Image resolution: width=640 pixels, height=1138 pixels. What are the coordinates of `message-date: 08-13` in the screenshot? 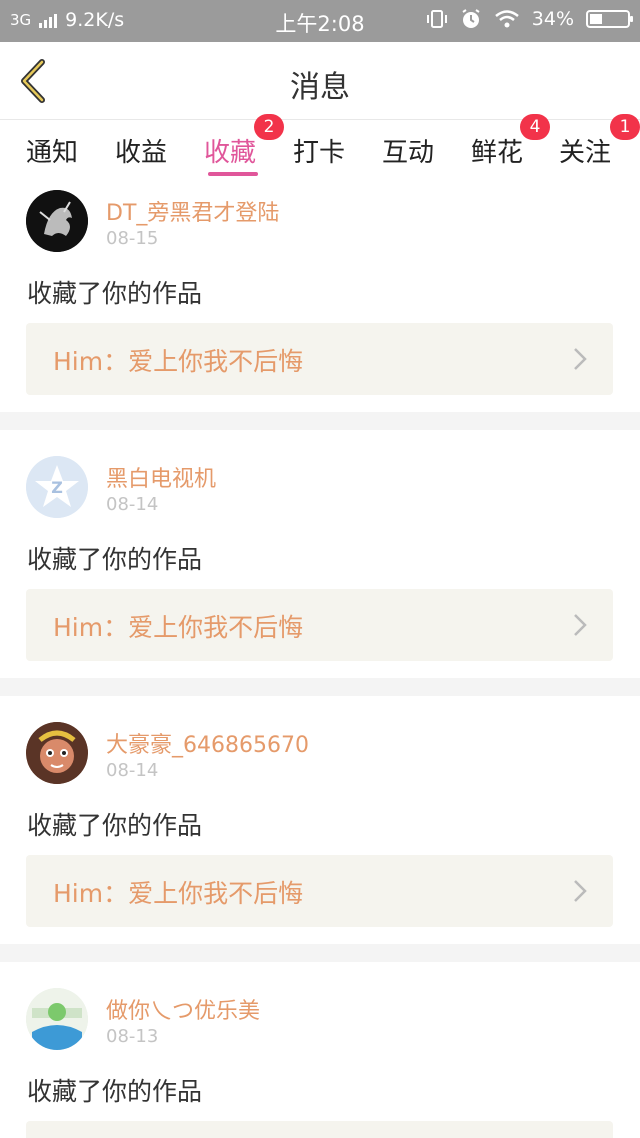 It's located at (132, 1036).